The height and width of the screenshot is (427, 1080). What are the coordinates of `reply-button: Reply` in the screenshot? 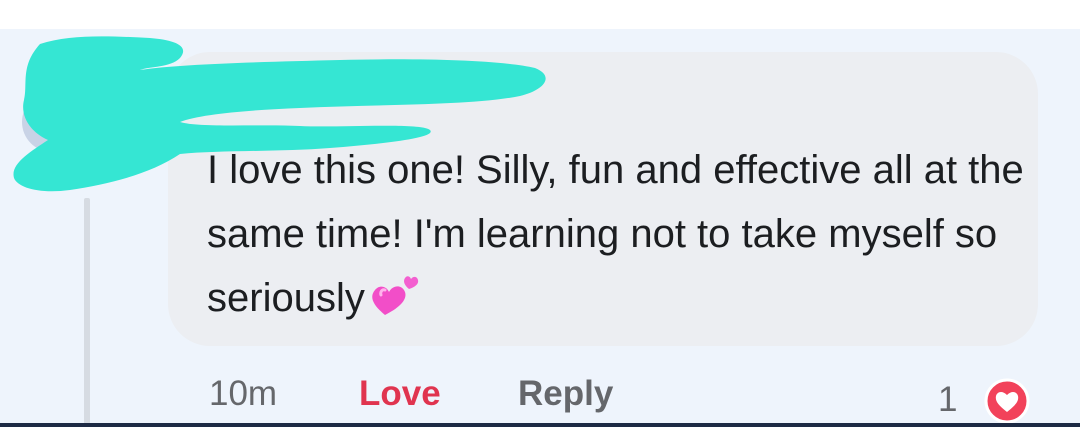 It's located at (565, 394).